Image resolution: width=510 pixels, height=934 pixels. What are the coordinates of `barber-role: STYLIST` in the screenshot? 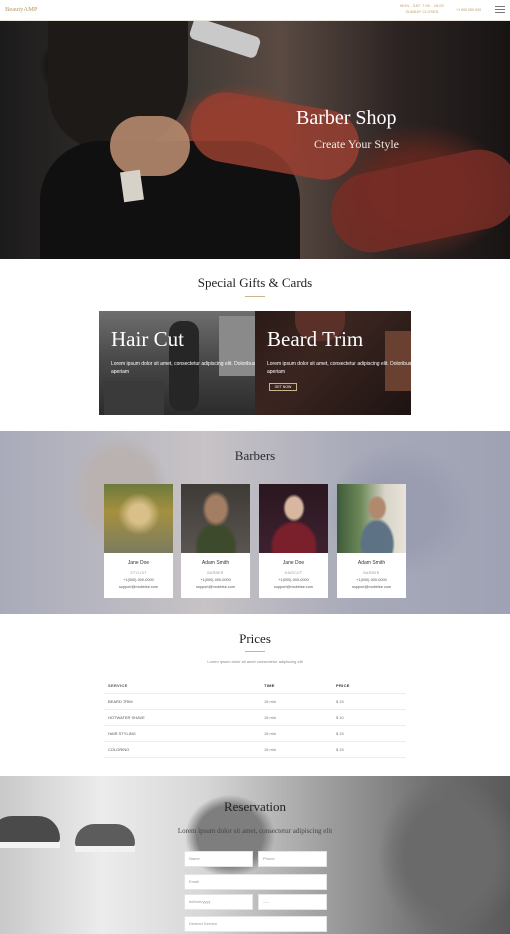 It's located at (138, 573).